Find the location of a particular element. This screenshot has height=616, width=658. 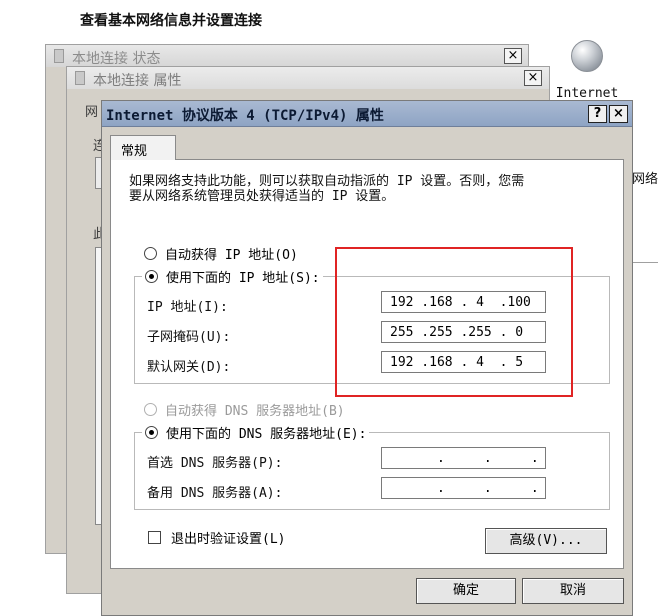

preferred-dns-field: . . . is located at coordinates (463, 458).